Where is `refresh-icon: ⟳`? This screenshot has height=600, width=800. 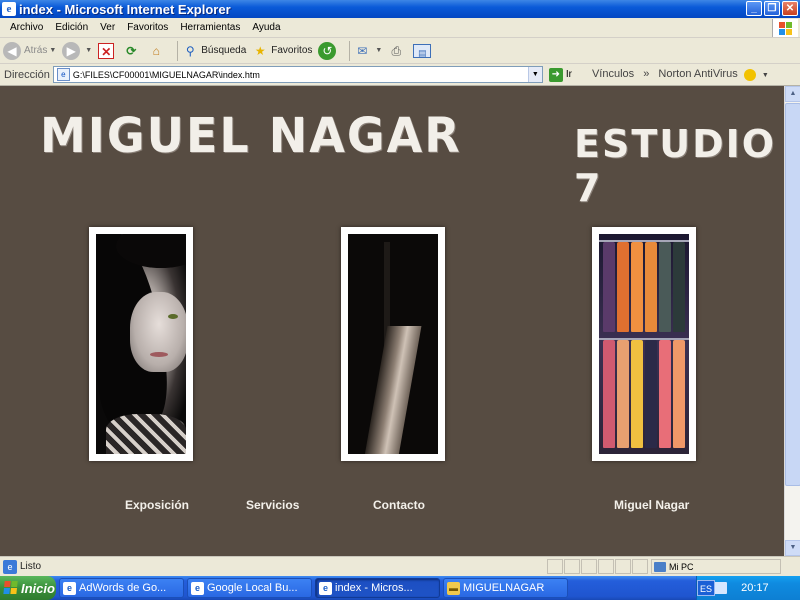
refresh-icon: ⟳ is located at coordinates (131, 50).